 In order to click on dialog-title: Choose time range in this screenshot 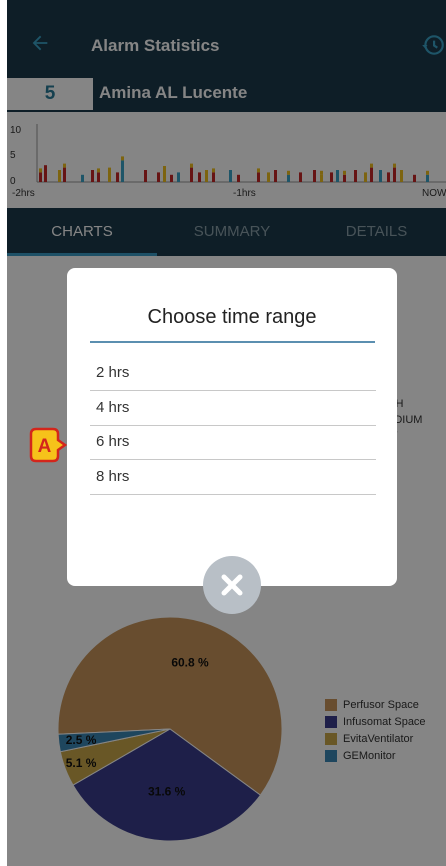, I will do `click(232, 317)`.